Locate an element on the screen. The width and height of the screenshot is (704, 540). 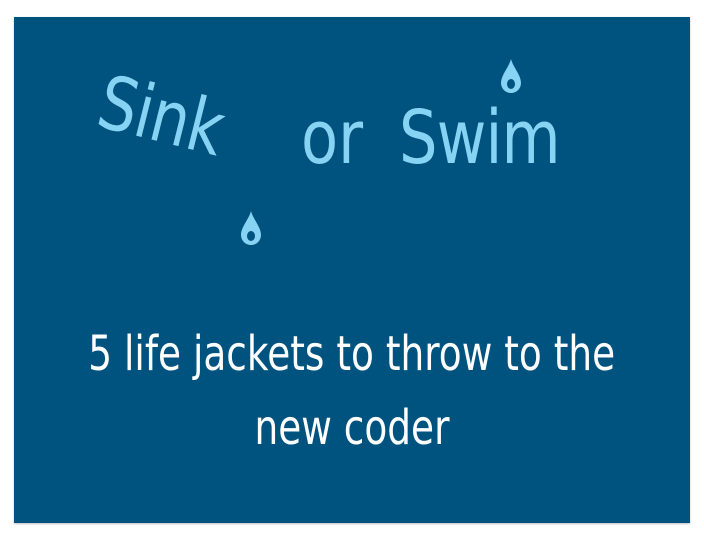
title-word-or: or is located at coordinates (332, 138).